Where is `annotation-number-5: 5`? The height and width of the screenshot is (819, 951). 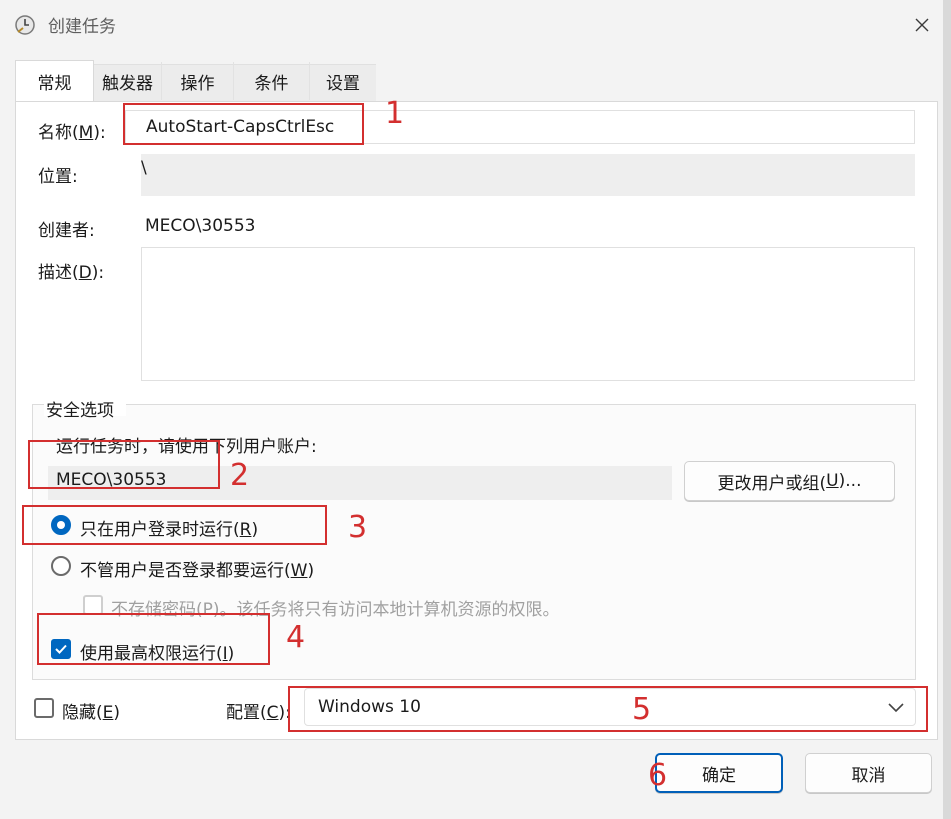
annotation-number-5: 5 is located at coordinates (642, 709).